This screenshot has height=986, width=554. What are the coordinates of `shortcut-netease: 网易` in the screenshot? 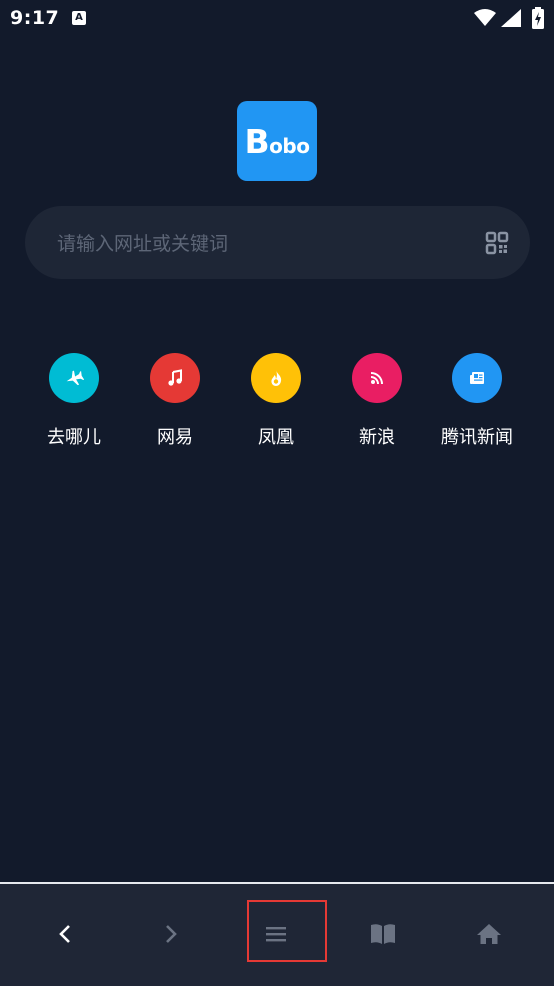 It's located at (175, 403).